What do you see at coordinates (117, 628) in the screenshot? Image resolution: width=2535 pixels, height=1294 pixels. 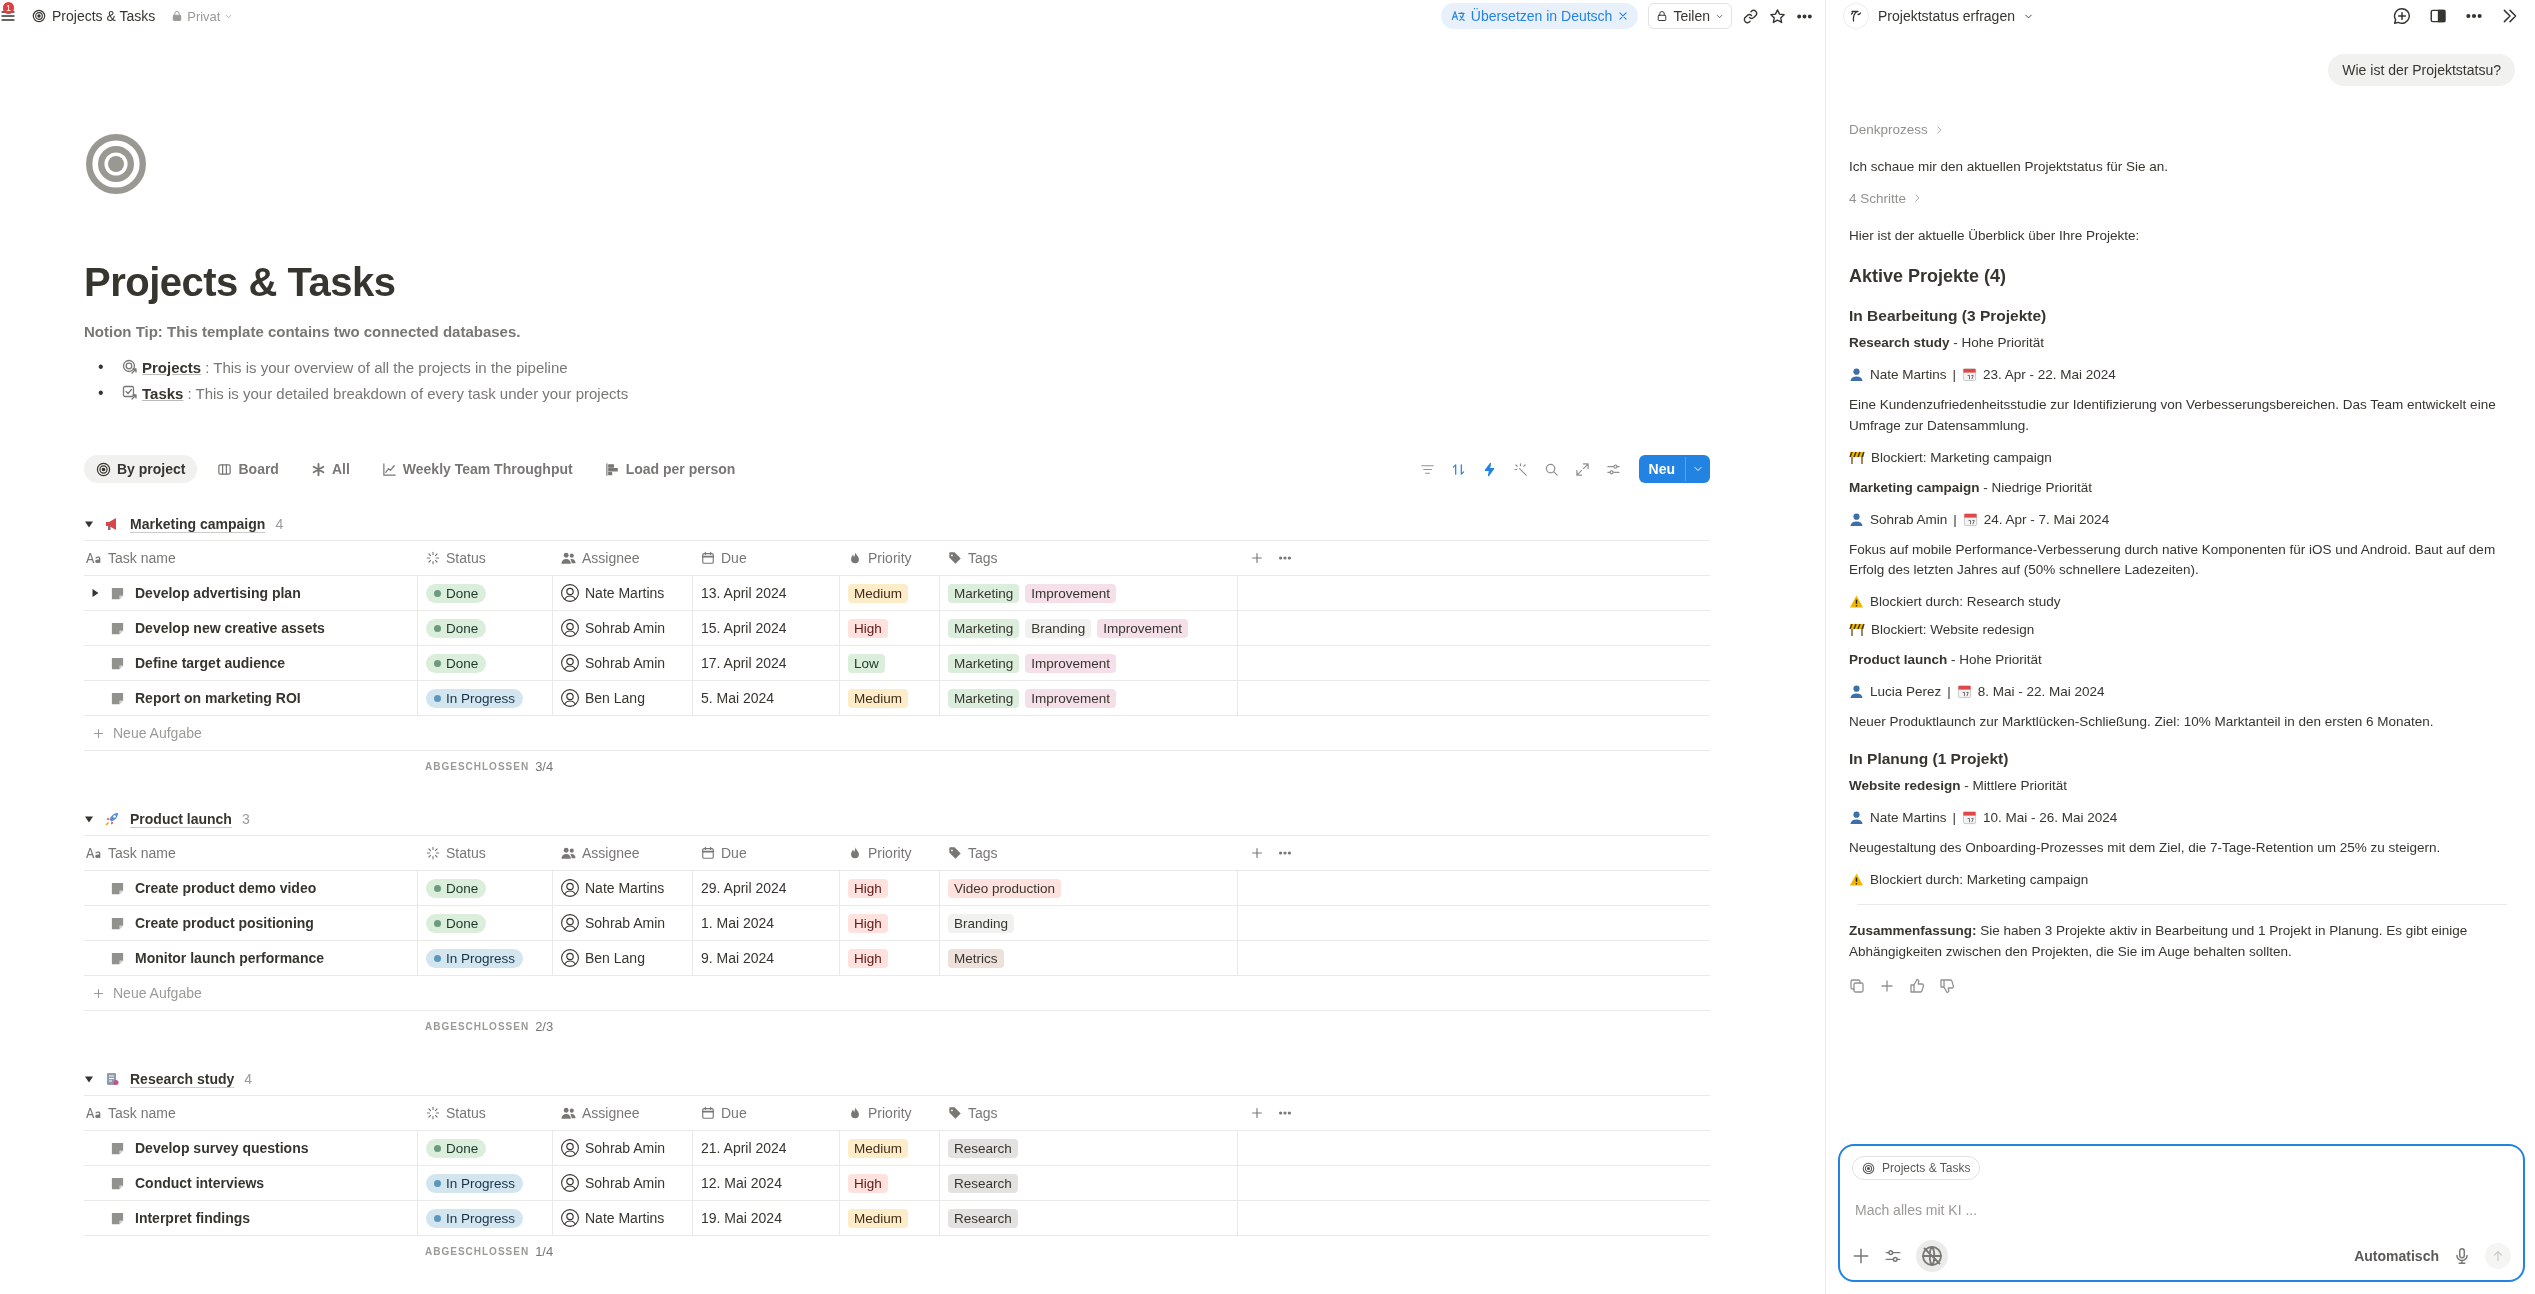 I see `page-icon` at bounding box center [117, 628].